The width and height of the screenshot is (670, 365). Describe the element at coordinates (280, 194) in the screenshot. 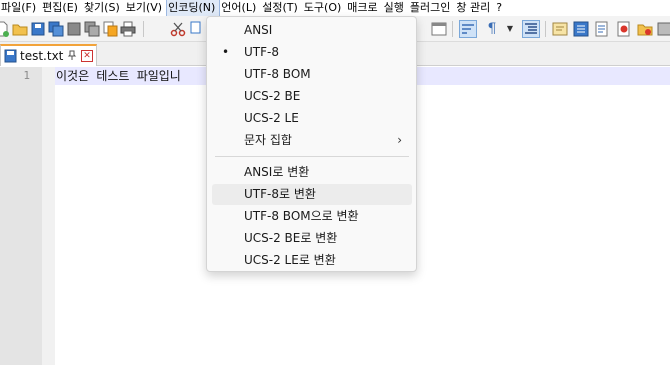

I see `menu-item-label: UTF-8로 변환` at that location.